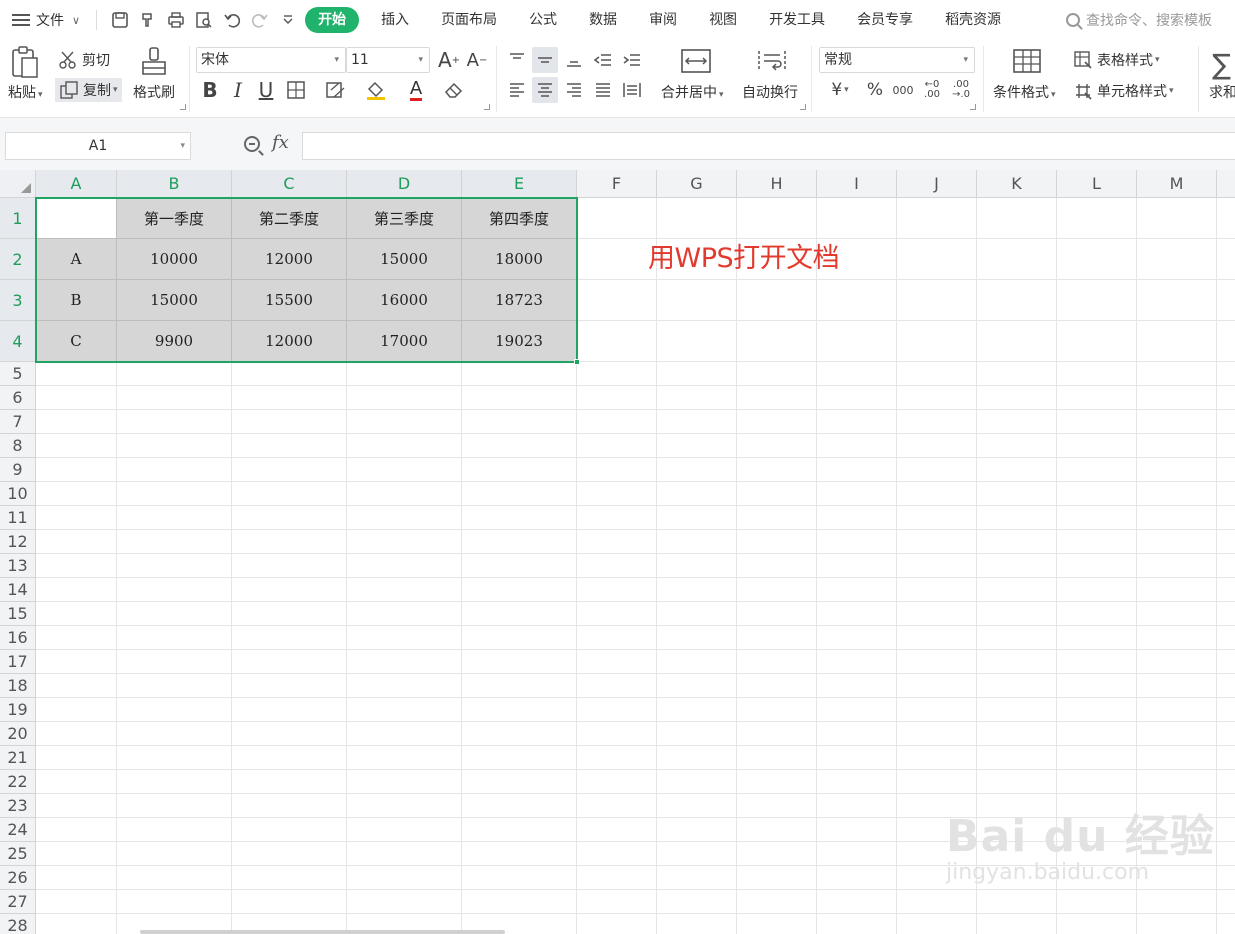 This screenshot has height=934, width=1235. I want to click on decrease-indent-button, so click(603, 60).